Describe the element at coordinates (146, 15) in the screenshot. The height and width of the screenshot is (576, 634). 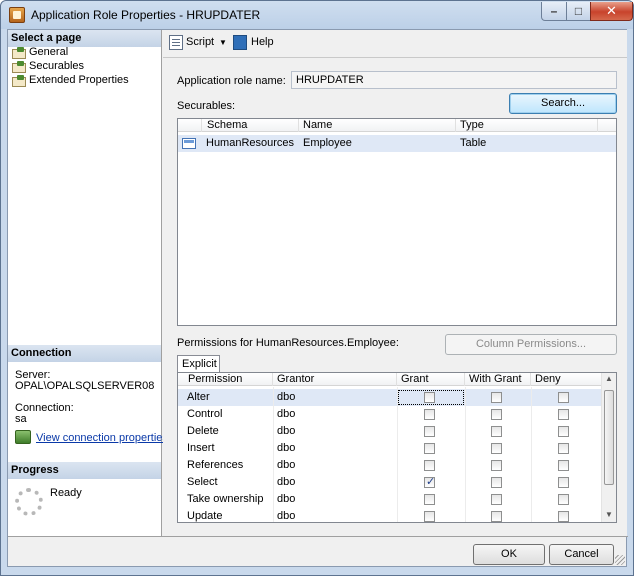
I see `window-title: Application Role Properties - HRUPDATER` at that location.